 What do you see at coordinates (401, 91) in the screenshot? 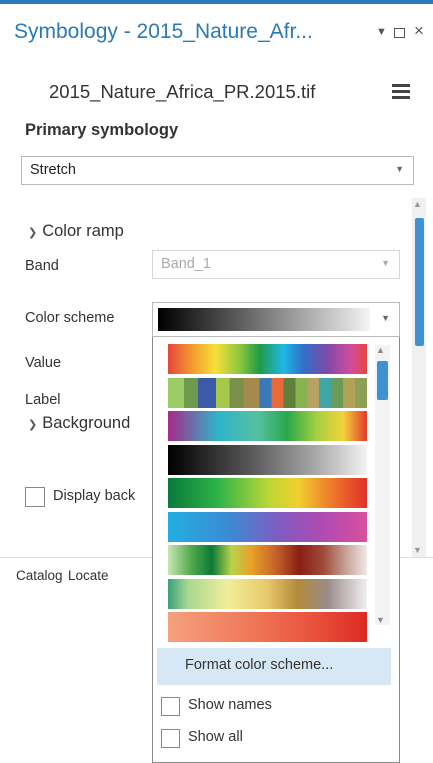
I see `hamburger-menu-icon` at bounding box center [401, 91].